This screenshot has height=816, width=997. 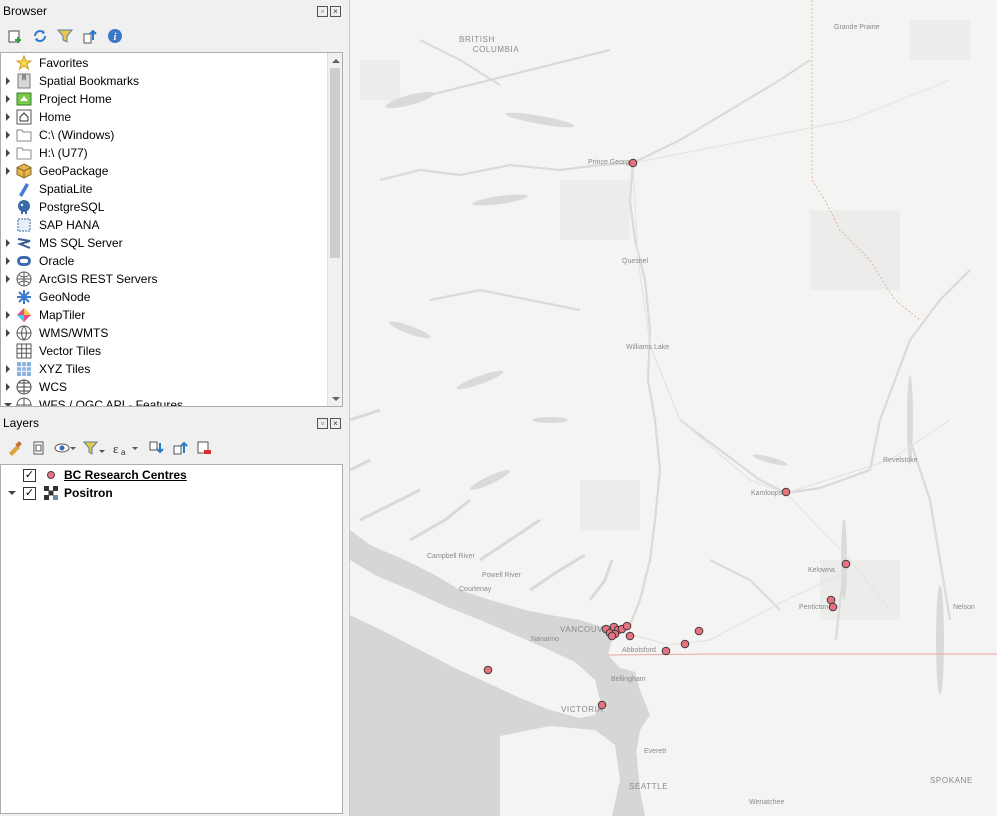 I want to click on browser-item: H:\ (U77), so click(x=164, y=153).